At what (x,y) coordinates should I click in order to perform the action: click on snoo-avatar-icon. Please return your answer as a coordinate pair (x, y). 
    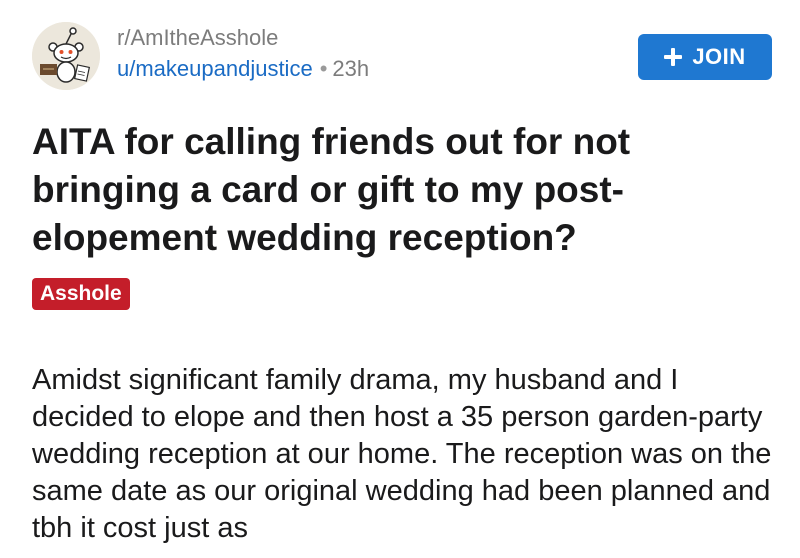
    Looking at the image, I should click on (66, 56).